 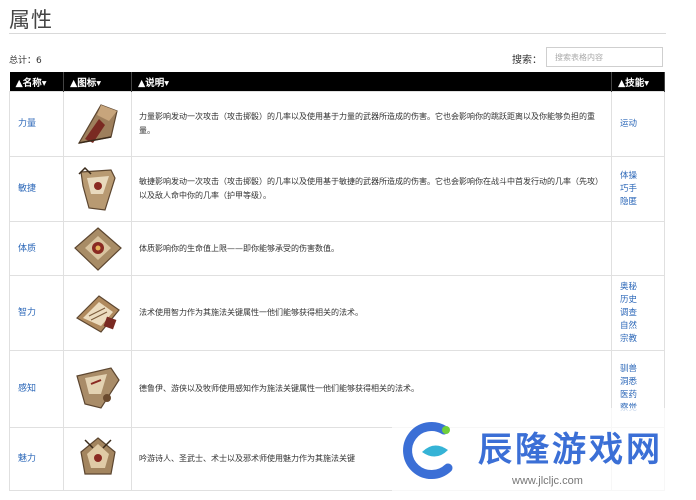 I want to click on skill-link: 自然, so click(x=638, y=326).